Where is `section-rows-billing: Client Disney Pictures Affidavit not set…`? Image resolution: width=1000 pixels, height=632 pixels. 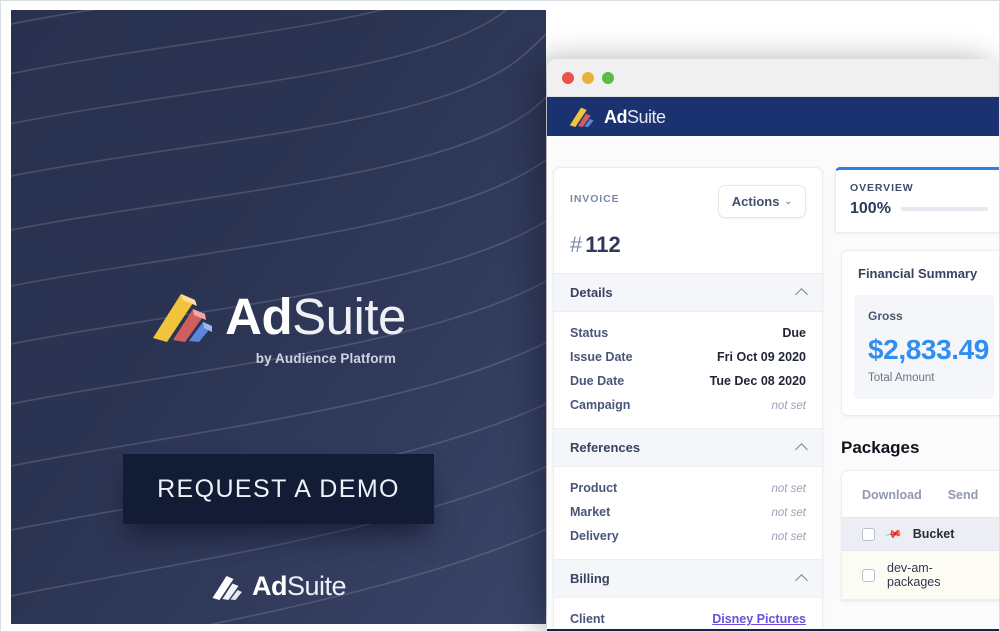
section-rows-billing: Client Disney Pictures Affidavit not set… is located at coordinates (688, 614).